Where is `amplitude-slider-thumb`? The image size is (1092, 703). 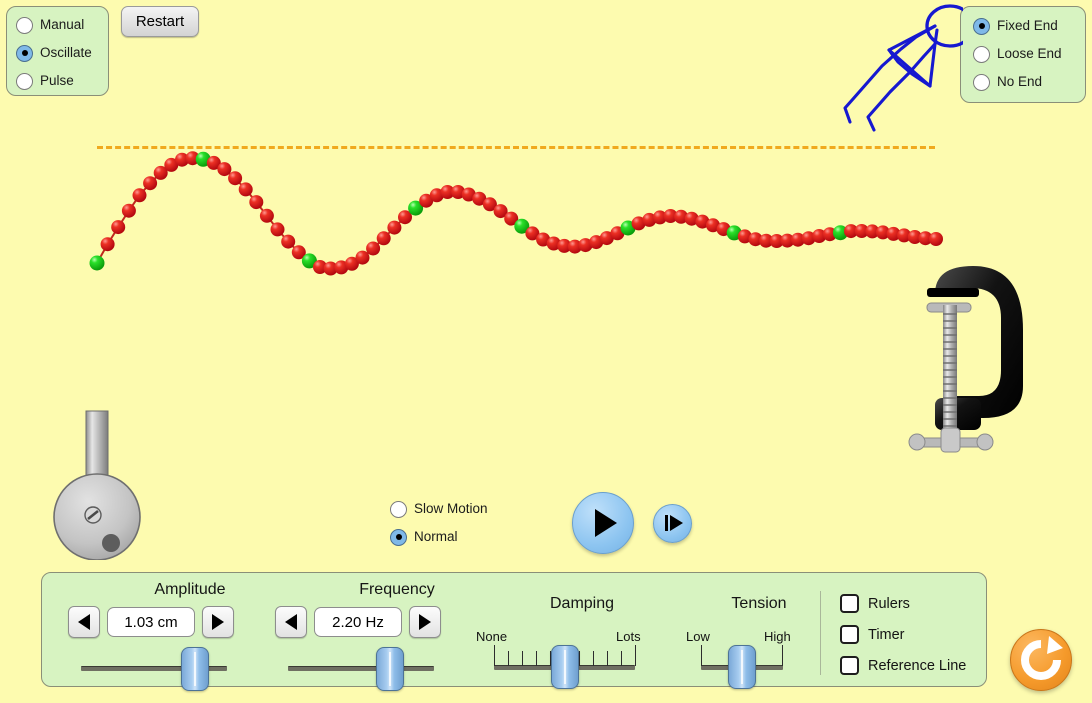
amplitude-slider-thumb is located at coordinates (195, 669).